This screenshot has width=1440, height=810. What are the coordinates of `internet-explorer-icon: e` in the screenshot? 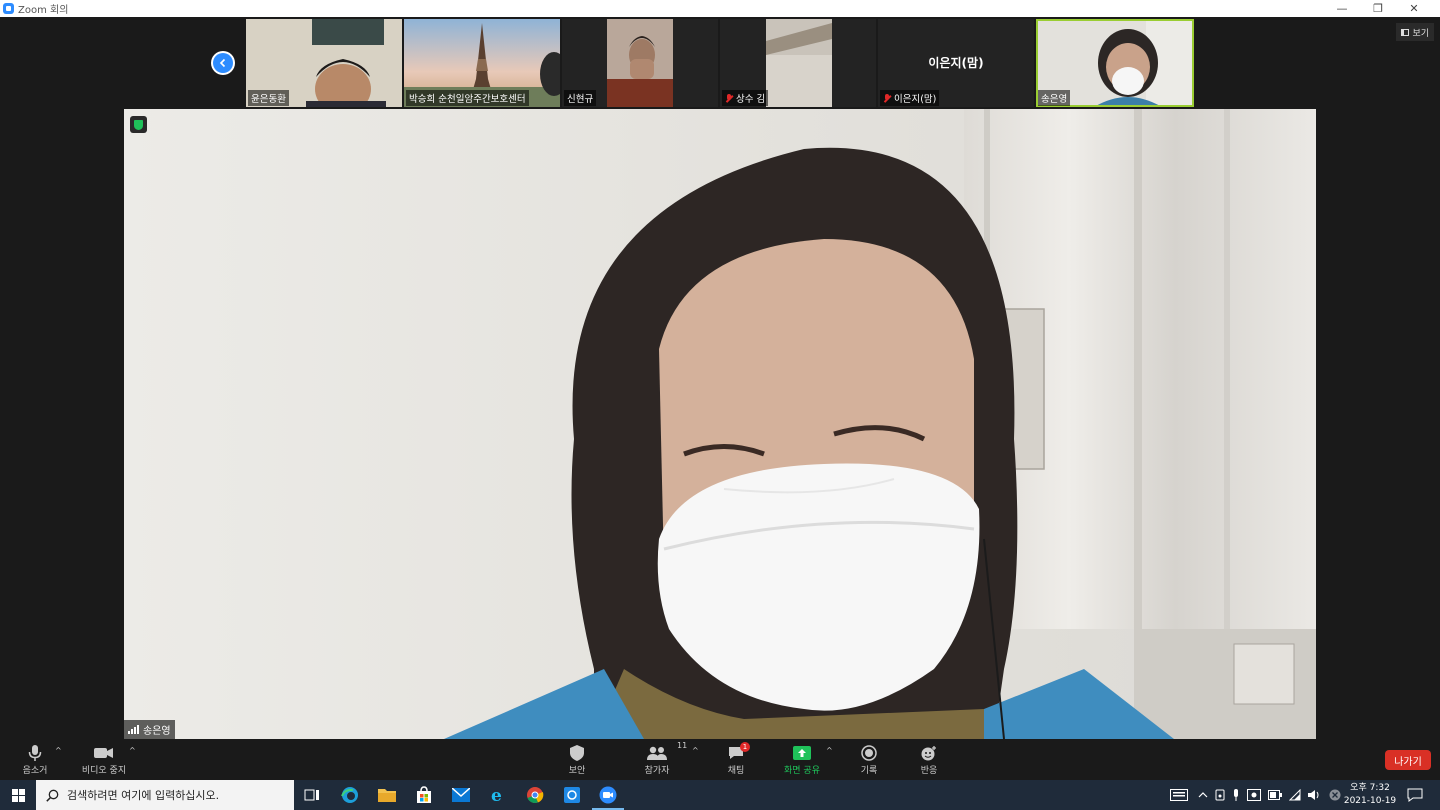 It's located at (498, 795).